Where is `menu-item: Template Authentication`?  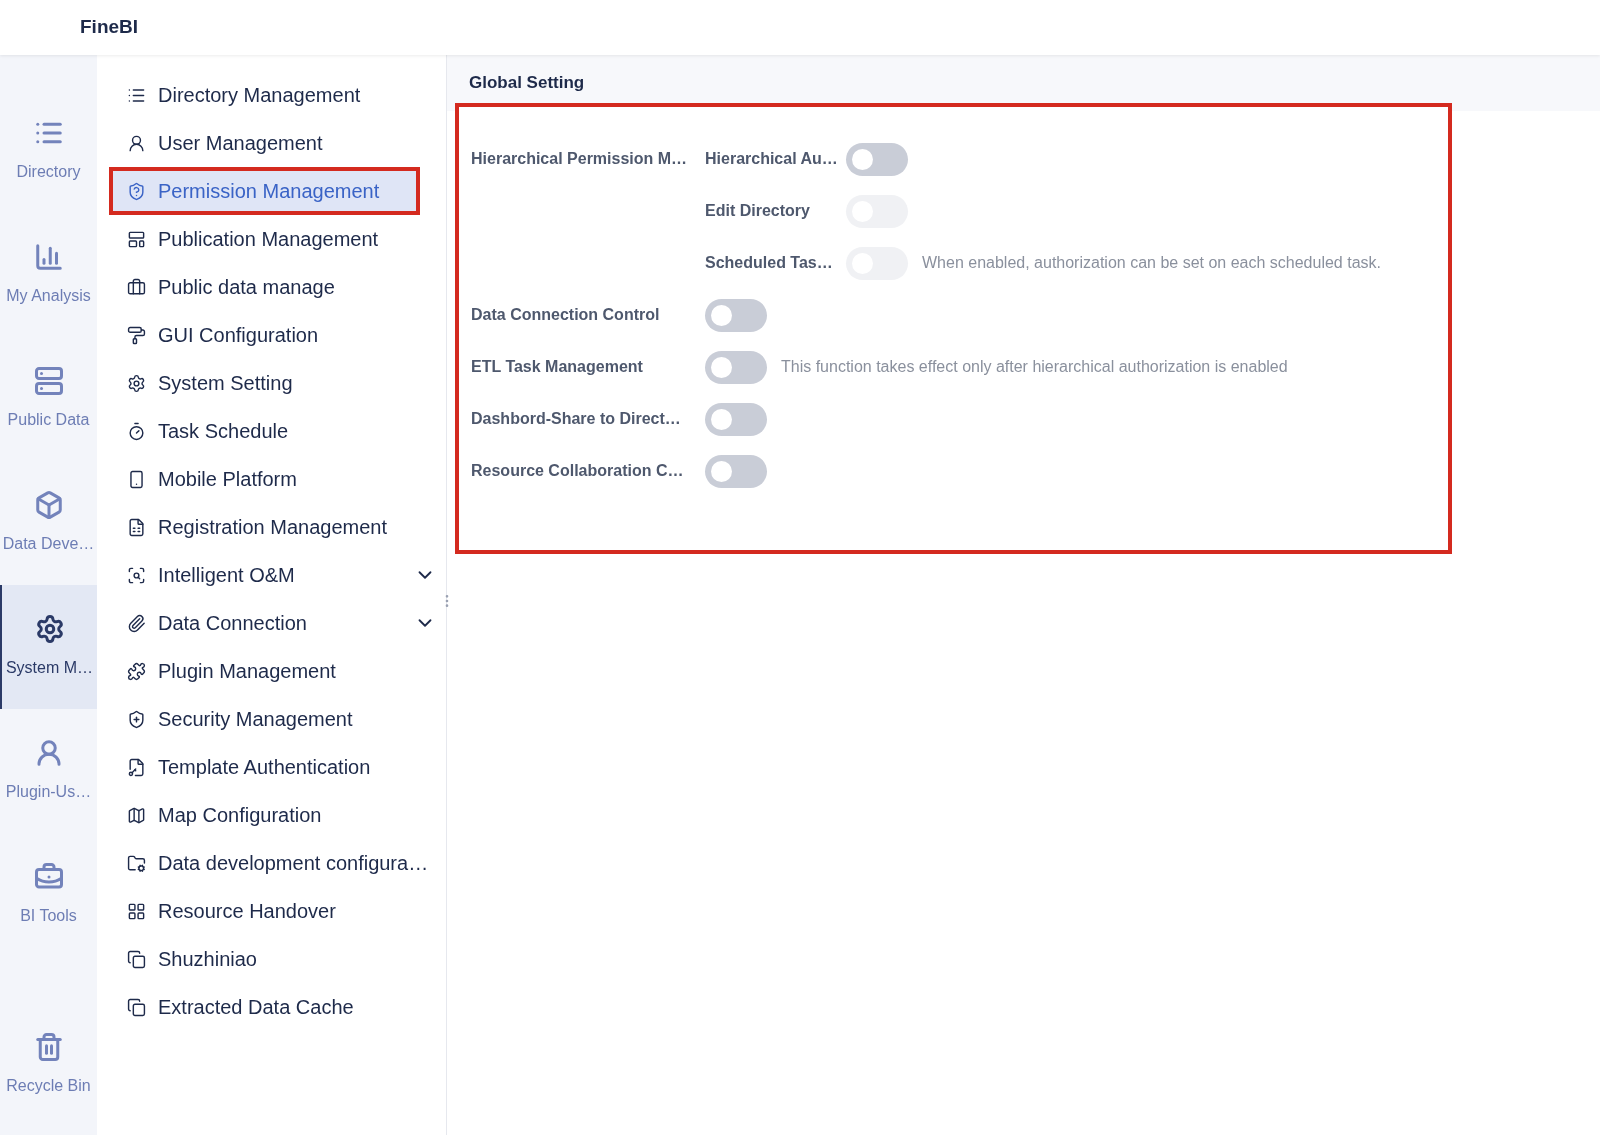 menu-item: Template Authentication is located at coordinates (277, 767).